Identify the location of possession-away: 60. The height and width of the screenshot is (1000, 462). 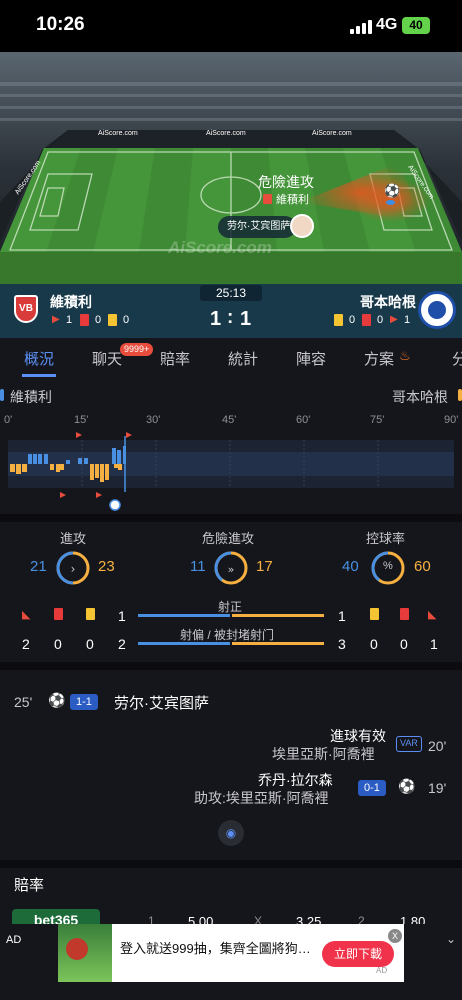
(422, 566).